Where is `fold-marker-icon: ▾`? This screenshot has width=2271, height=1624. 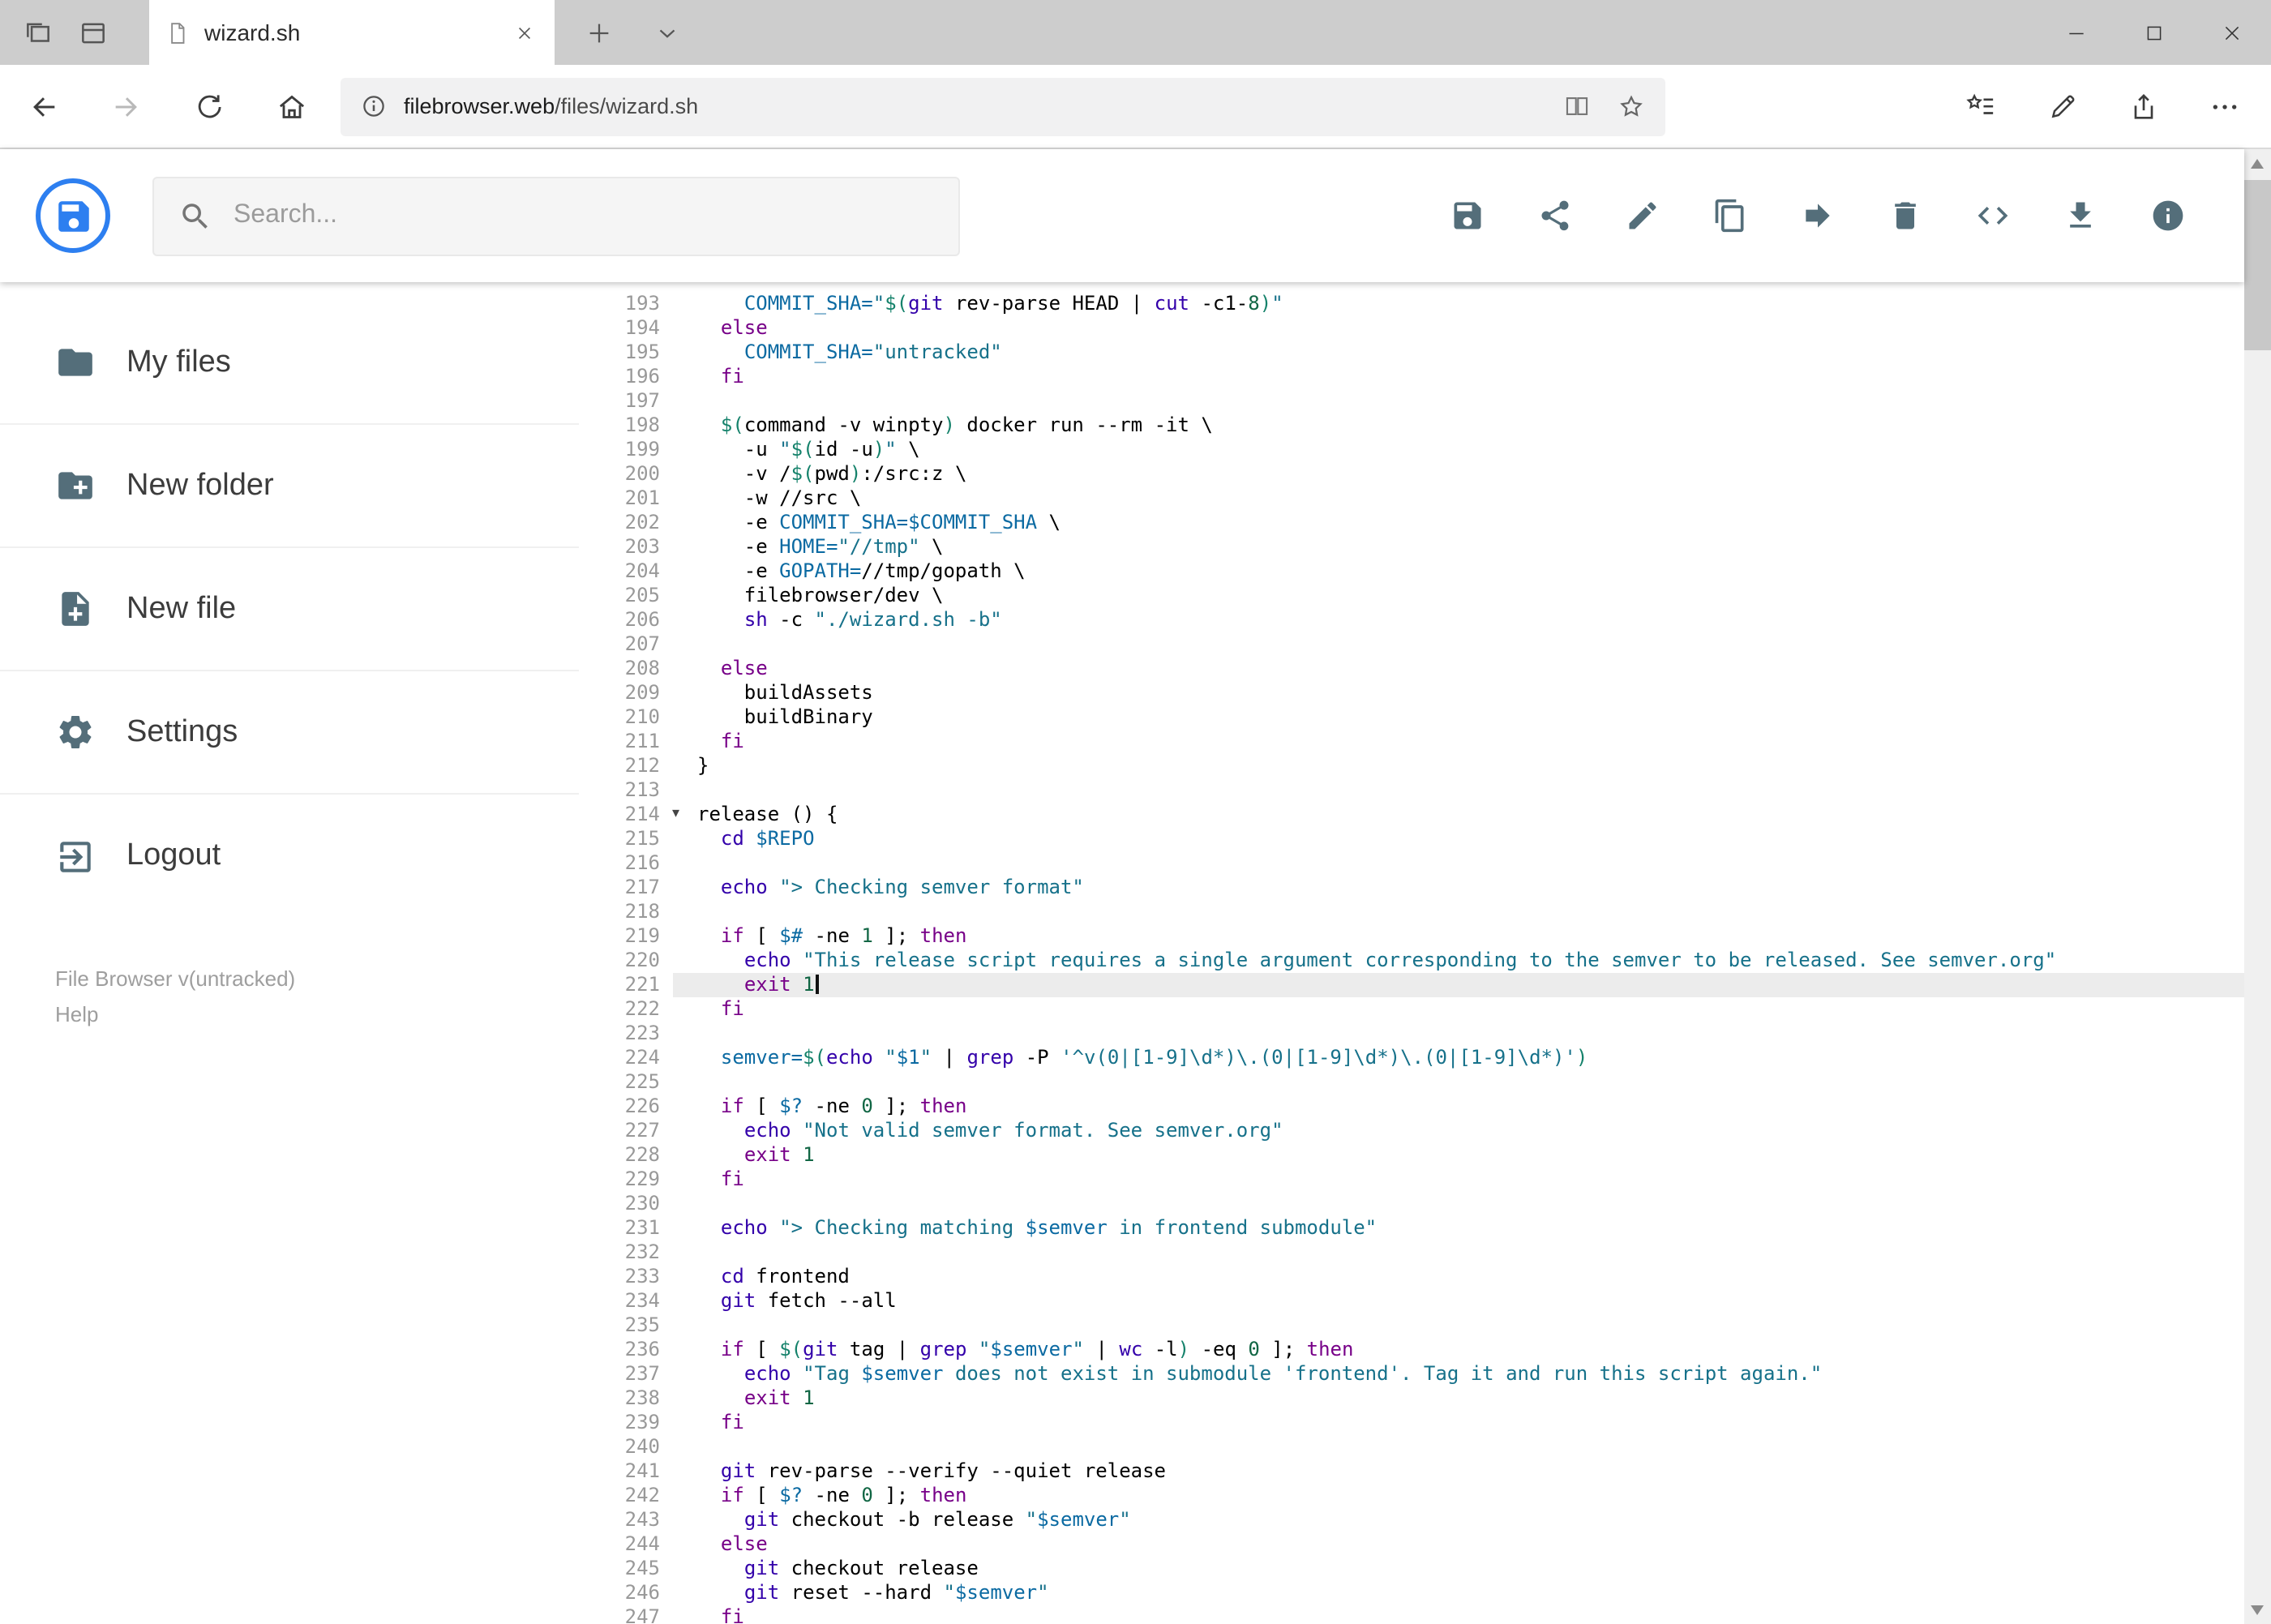 fold-marker-icon: ▾ is located at coordinates (676, 815).